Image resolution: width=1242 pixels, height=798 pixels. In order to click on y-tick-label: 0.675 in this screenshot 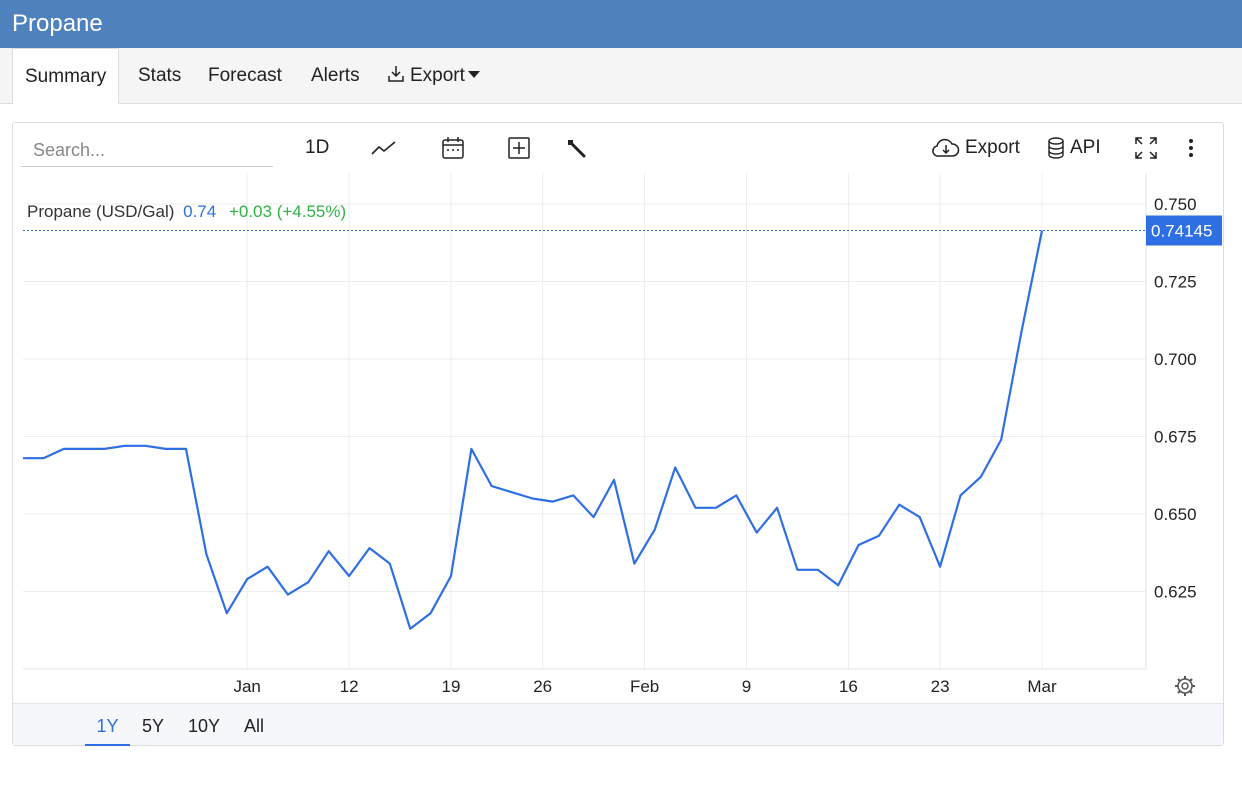, I will do `click(1175, 437)`.